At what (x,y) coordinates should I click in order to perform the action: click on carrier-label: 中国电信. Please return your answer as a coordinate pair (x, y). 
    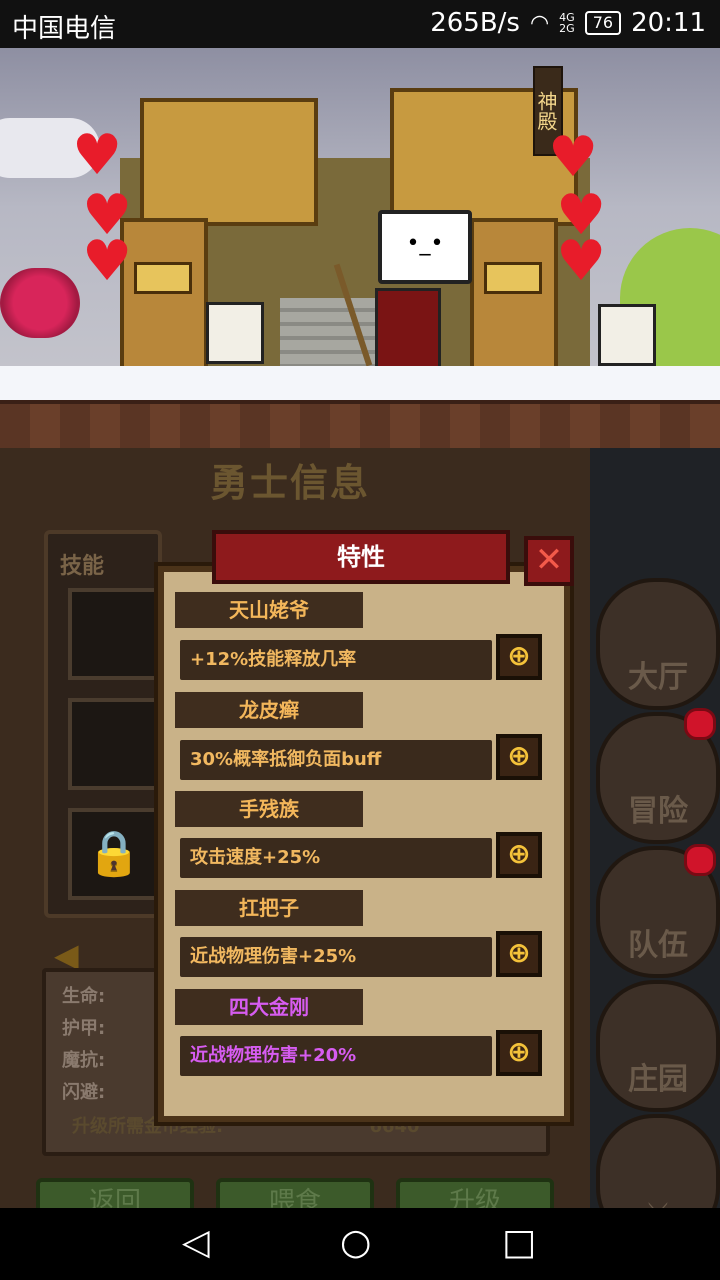
    Looking at the image, I should click on (64, 29).